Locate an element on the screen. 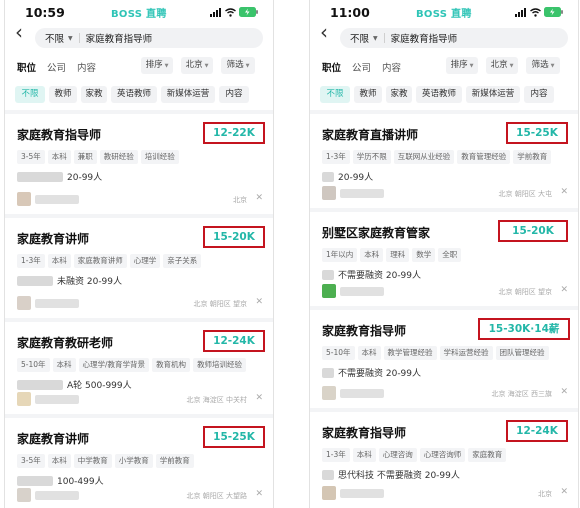  tabs-row: 职位 公司 内容 排序 ▼ 北京 ▼ 筛选 ▼ is located at coordinates (444, 66).